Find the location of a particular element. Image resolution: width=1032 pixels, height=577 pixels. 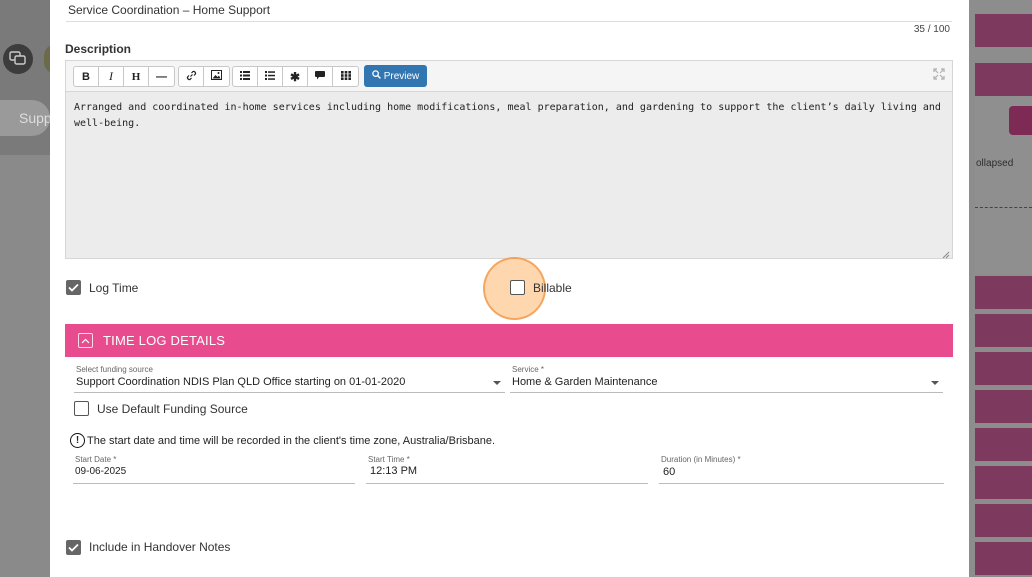

resize-handle-icon is located at coordinates (946, 253).